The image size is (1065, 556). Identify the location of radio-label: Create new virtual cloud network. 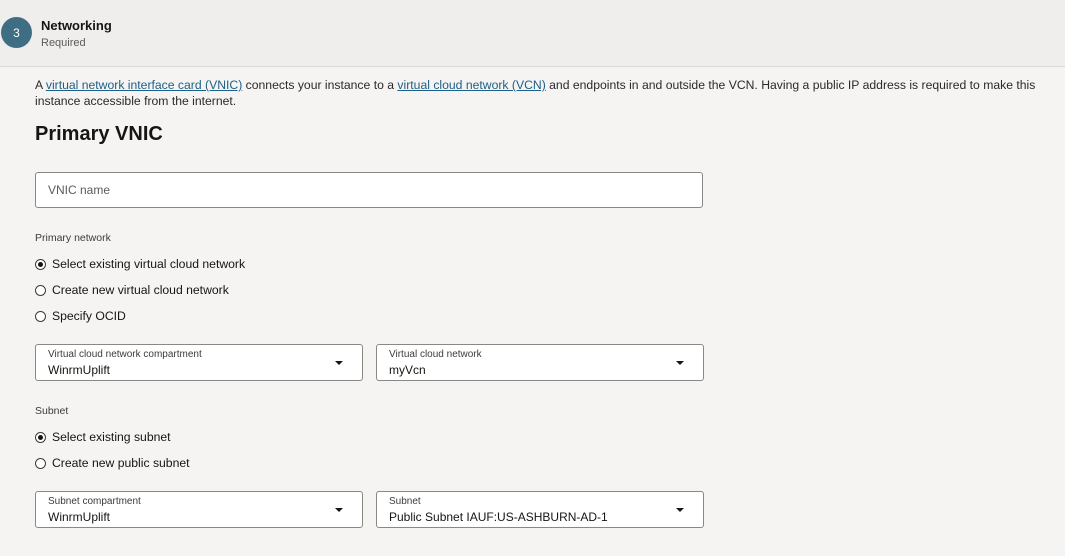
(140, 290).